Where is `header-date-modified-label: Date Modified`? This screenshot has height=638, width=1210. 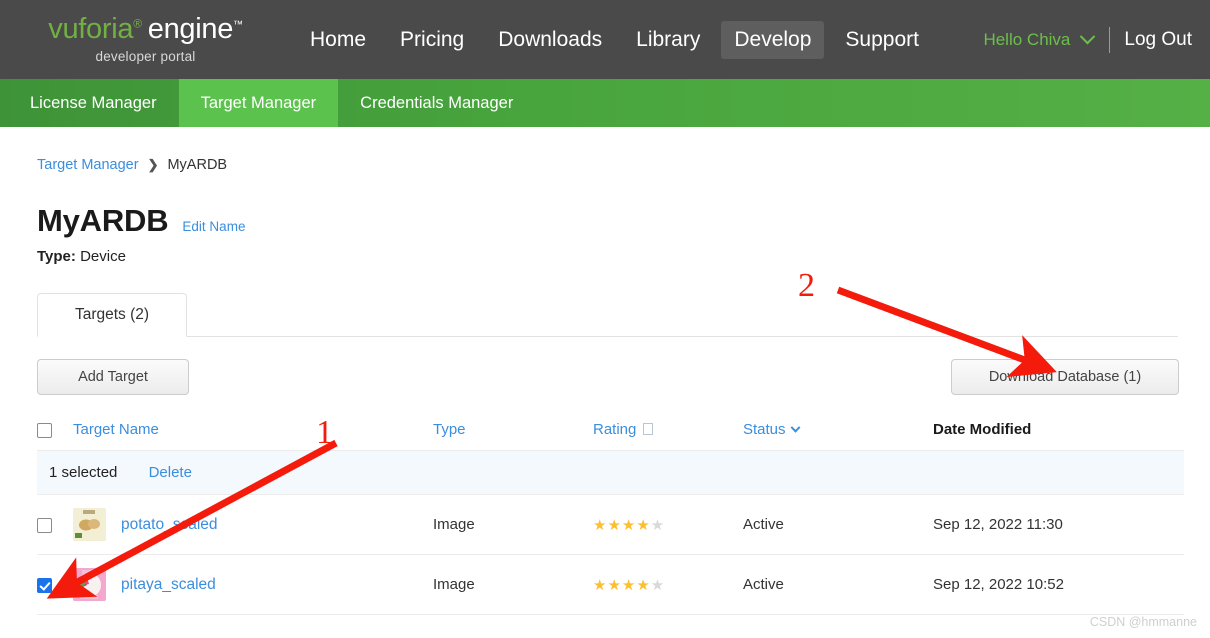 header-date-modified-label: Date Modified is located at coordinates (982, 429).